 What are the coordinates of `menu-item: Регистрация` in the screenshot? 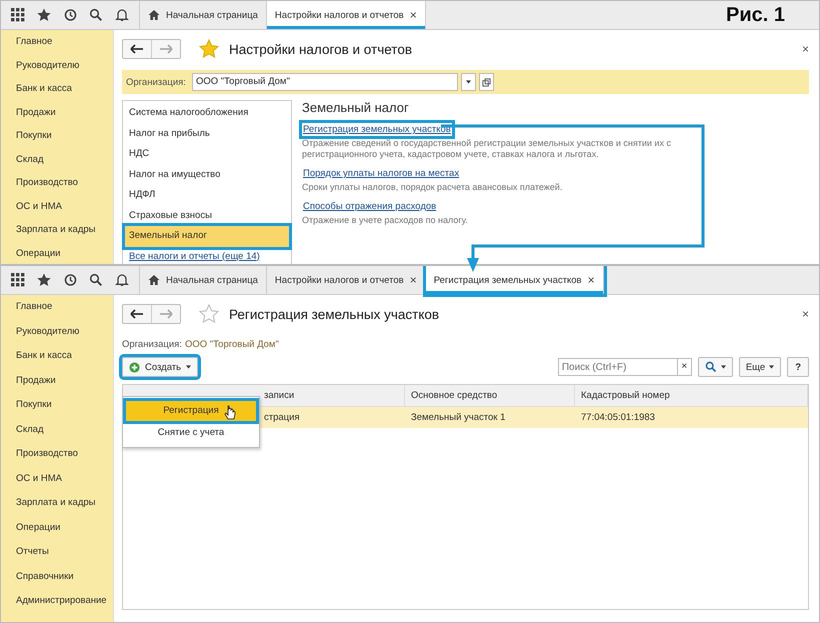 It's located at (191, 411).